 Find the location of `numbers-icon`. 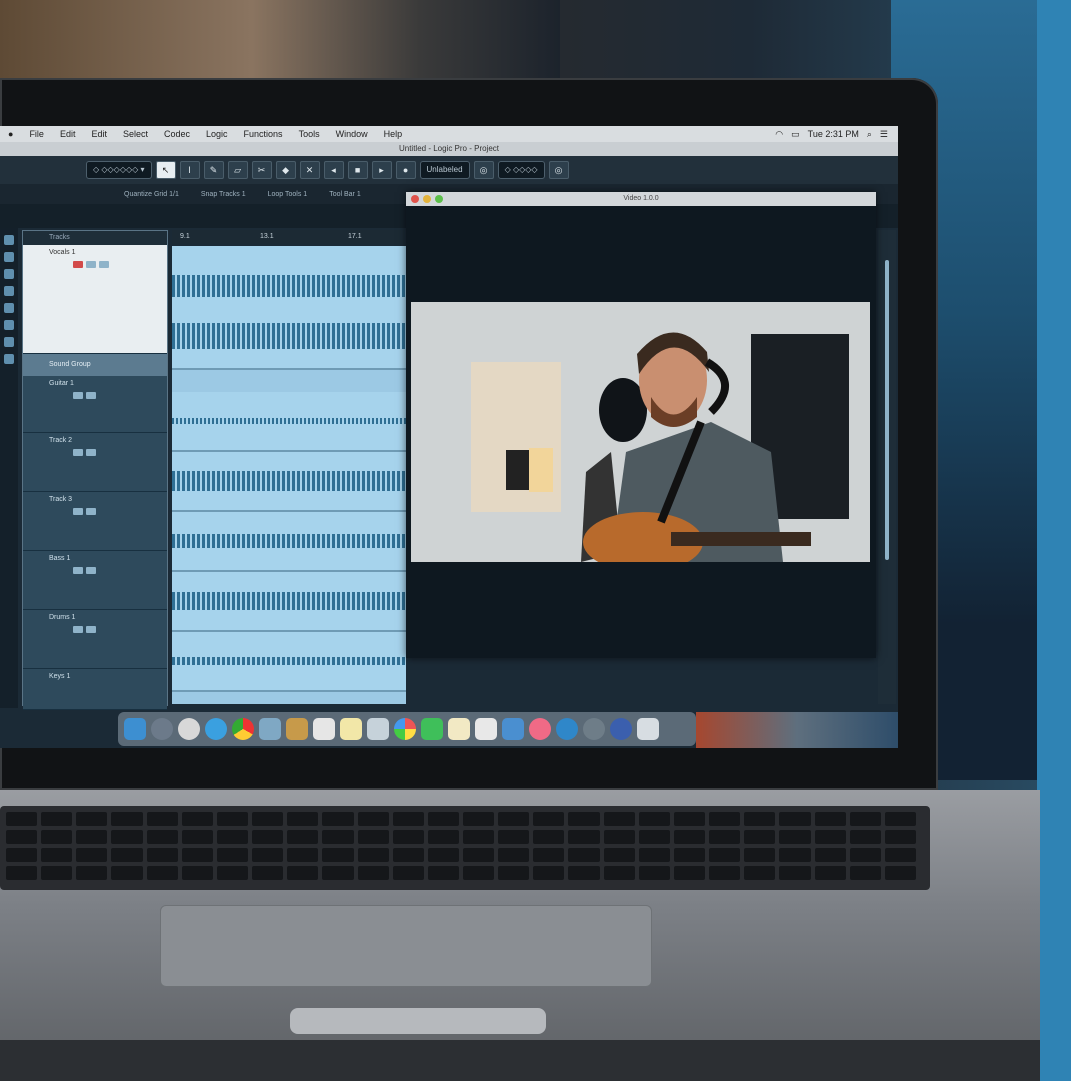

numbers-icon is located at coordinates (486, 729).